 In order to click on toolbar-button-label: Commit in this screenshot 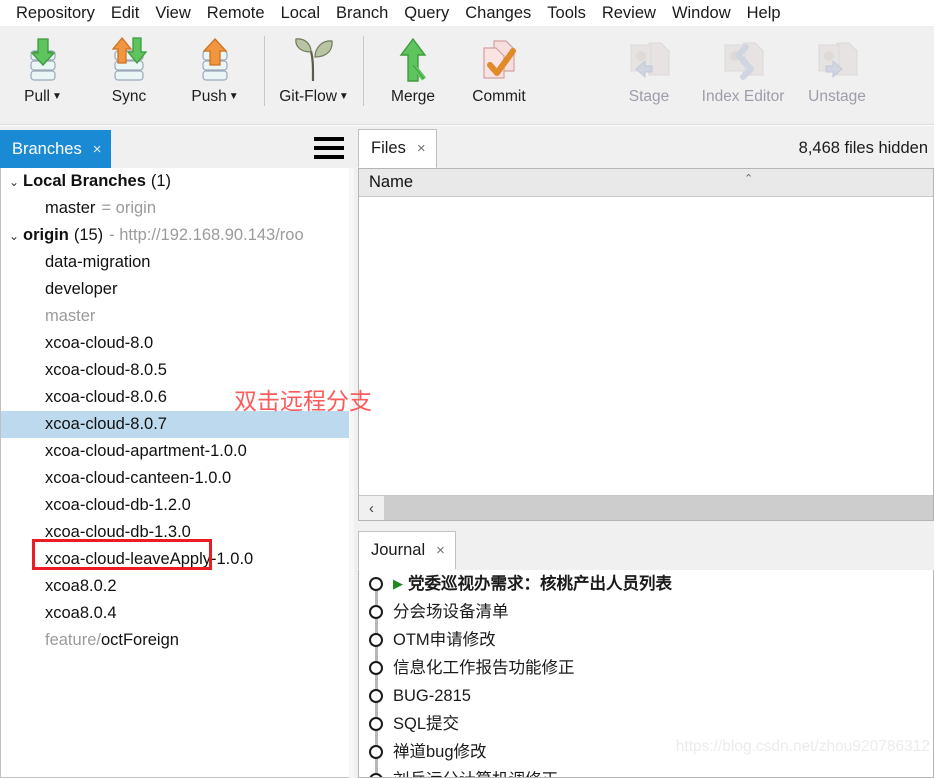, I will do `click(499, 96)`.